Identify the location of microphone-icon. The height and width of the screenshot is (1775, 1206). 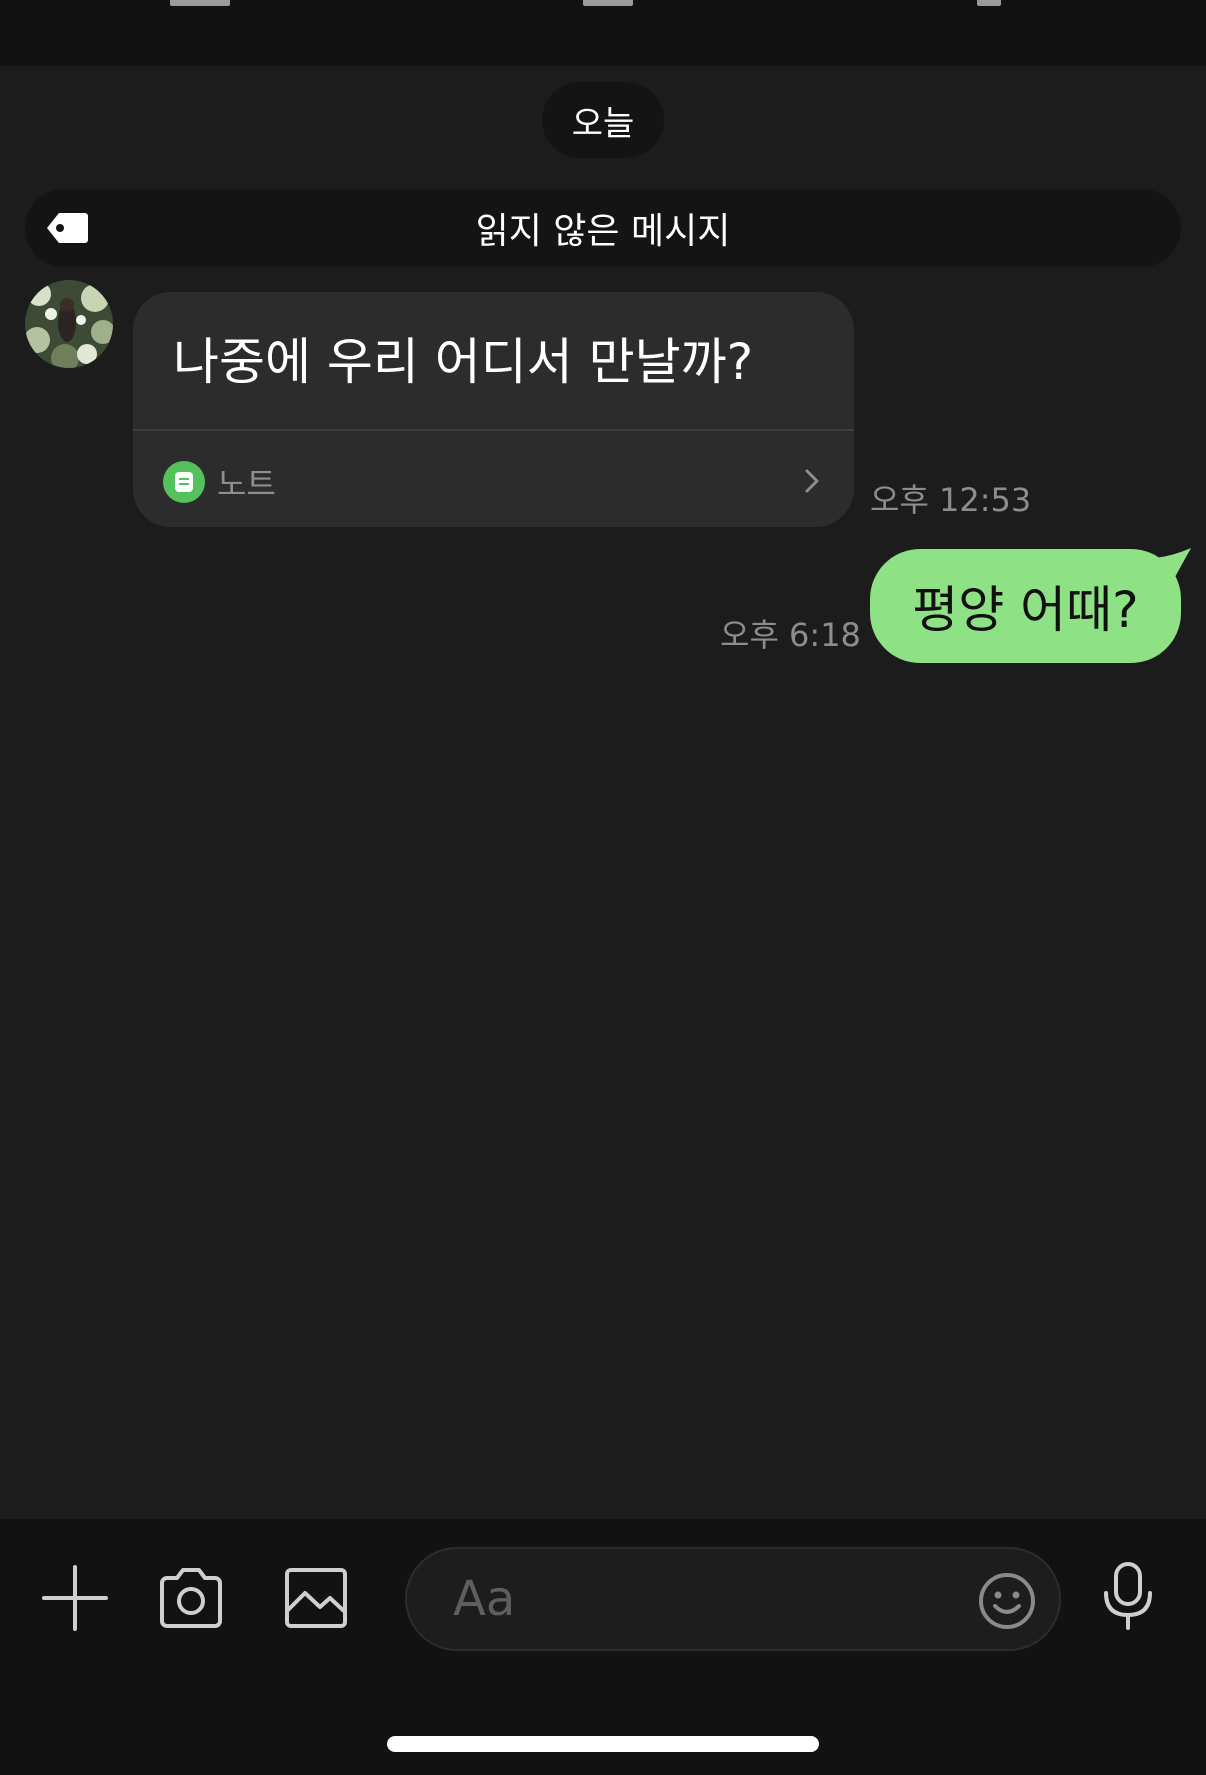
(1128, 1596).